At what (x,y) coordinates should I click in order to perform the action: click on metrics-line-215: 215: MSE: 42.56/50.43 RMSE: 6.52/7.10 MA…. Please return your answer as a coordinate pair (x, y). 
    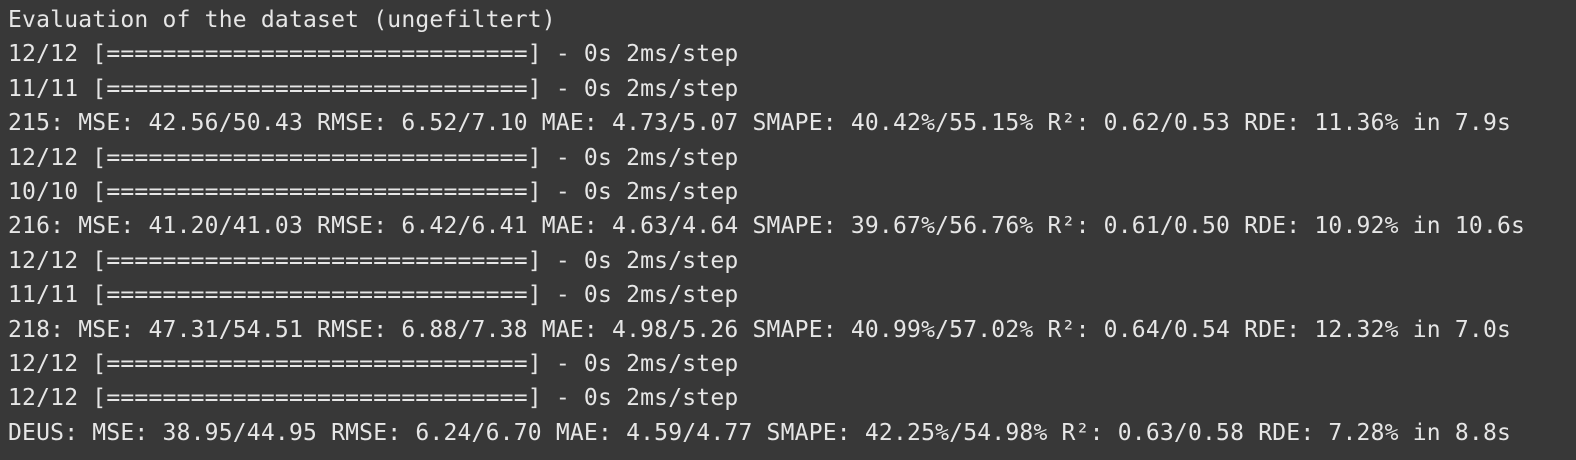
    Looking at the image, I should click on (760, 123).